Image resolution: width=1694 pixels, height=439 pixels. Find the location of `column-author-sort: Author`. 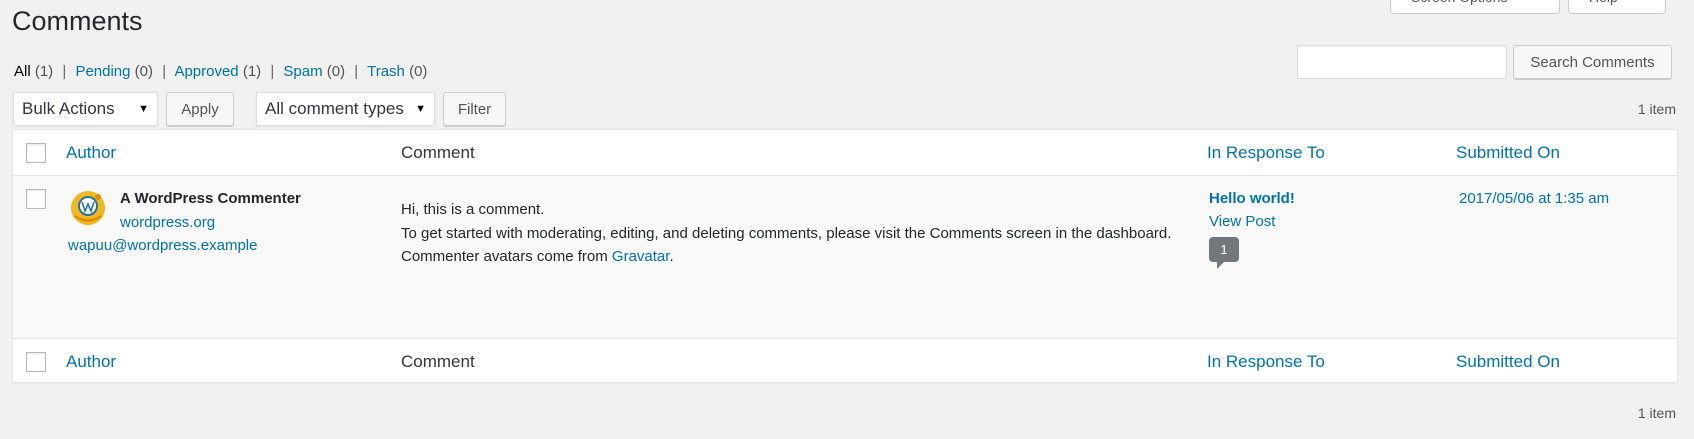

column-author-sort: Author is located at coordinates (91, 153).